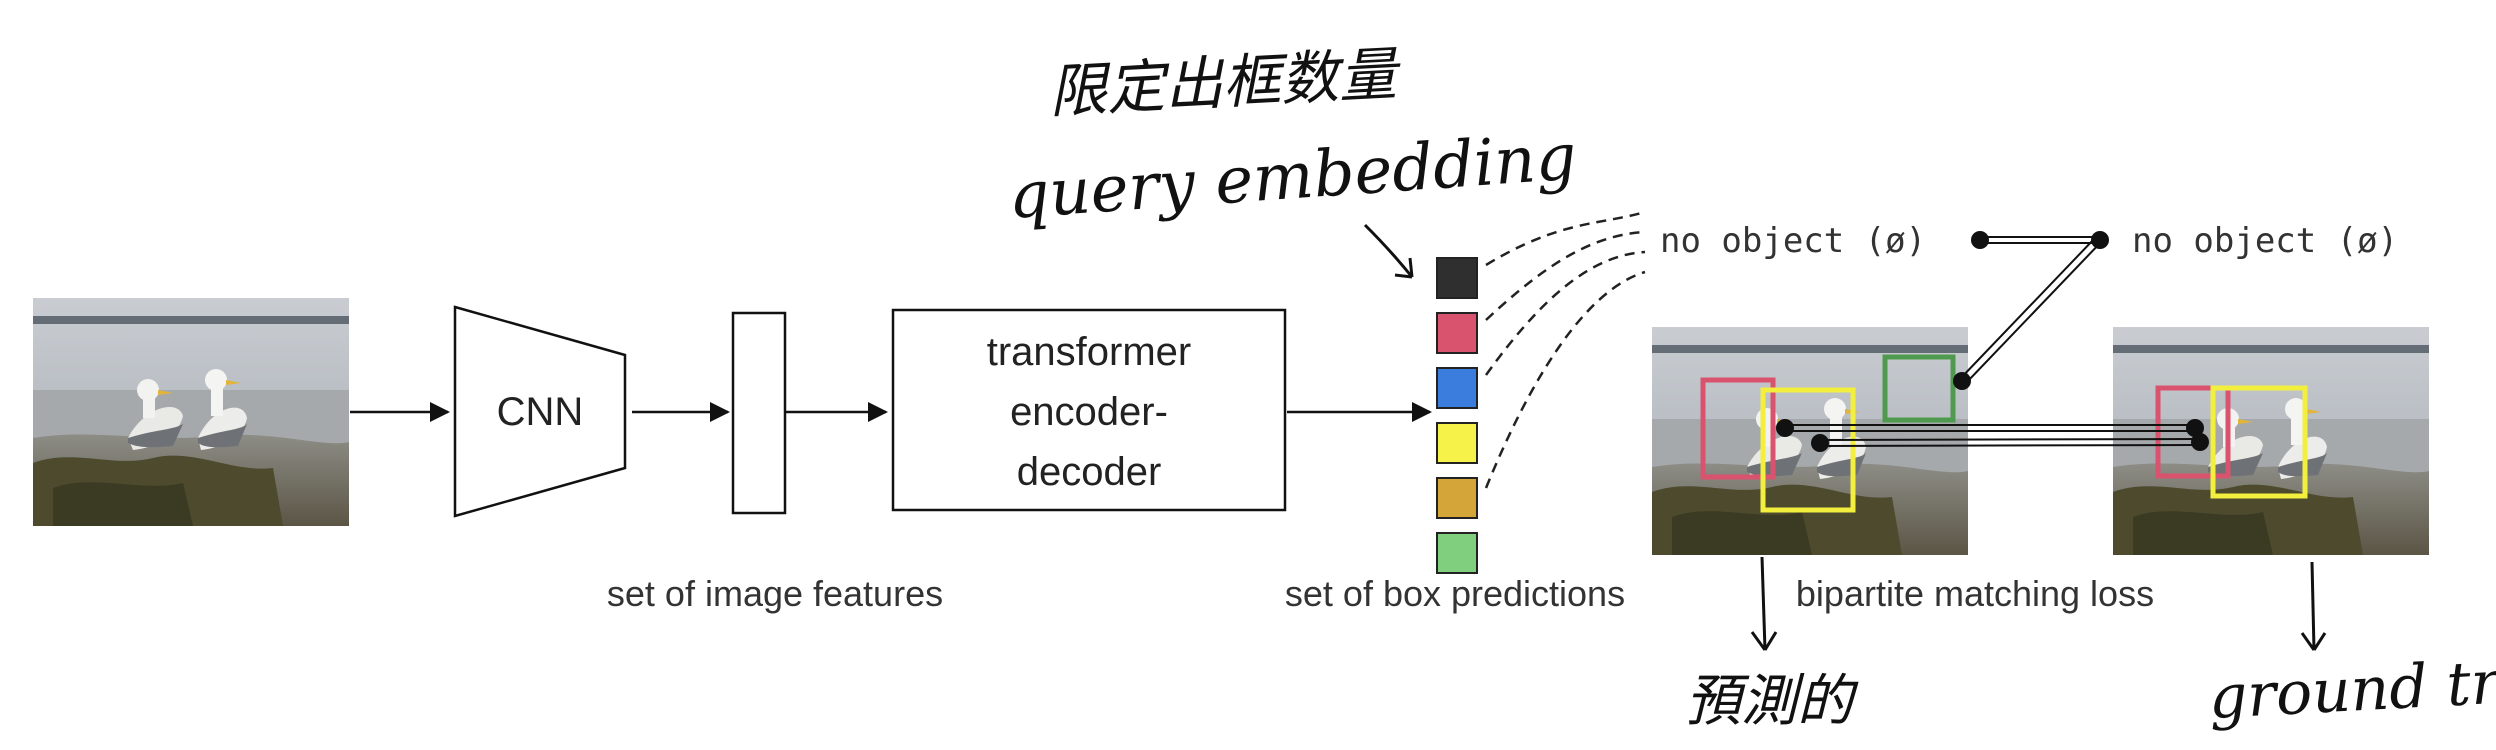 Image resolution: width=2496 pixels, height=750 pixels. What do you see at coordinates (1772, 701) in the screenshot?
I see `annotation-pred-chinese: 預測的` at bounding box center [1772, 701].